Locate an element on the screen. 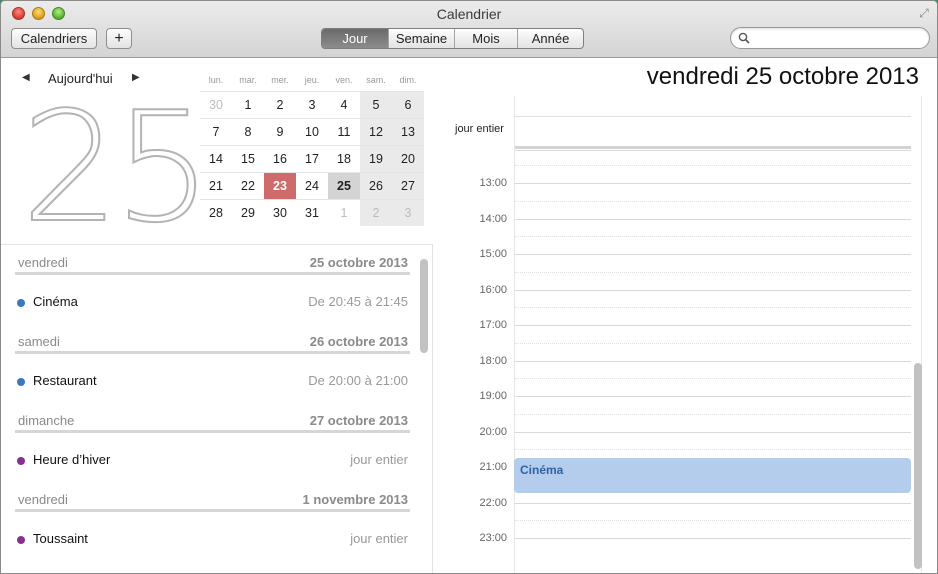 This screenshot has width=938, height=574. mini-calendar-day: 9 is located at coordinates (280, 132).